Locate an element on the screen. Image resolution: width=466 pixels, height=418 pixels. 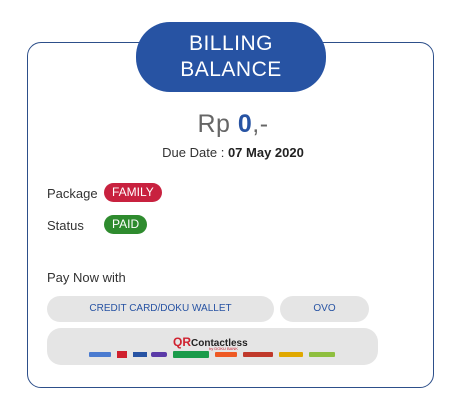
ovo-button: OVO is located at coordinates (324, 309).